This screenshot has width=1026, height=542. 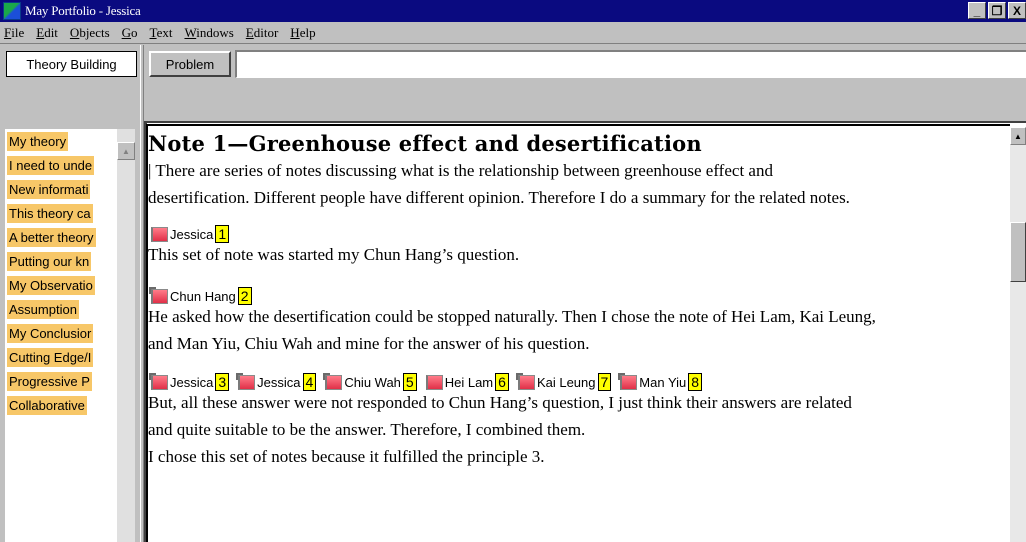 I want to click on sidebar-item-collaborative: Collaborative, so click(x=61, y=405).